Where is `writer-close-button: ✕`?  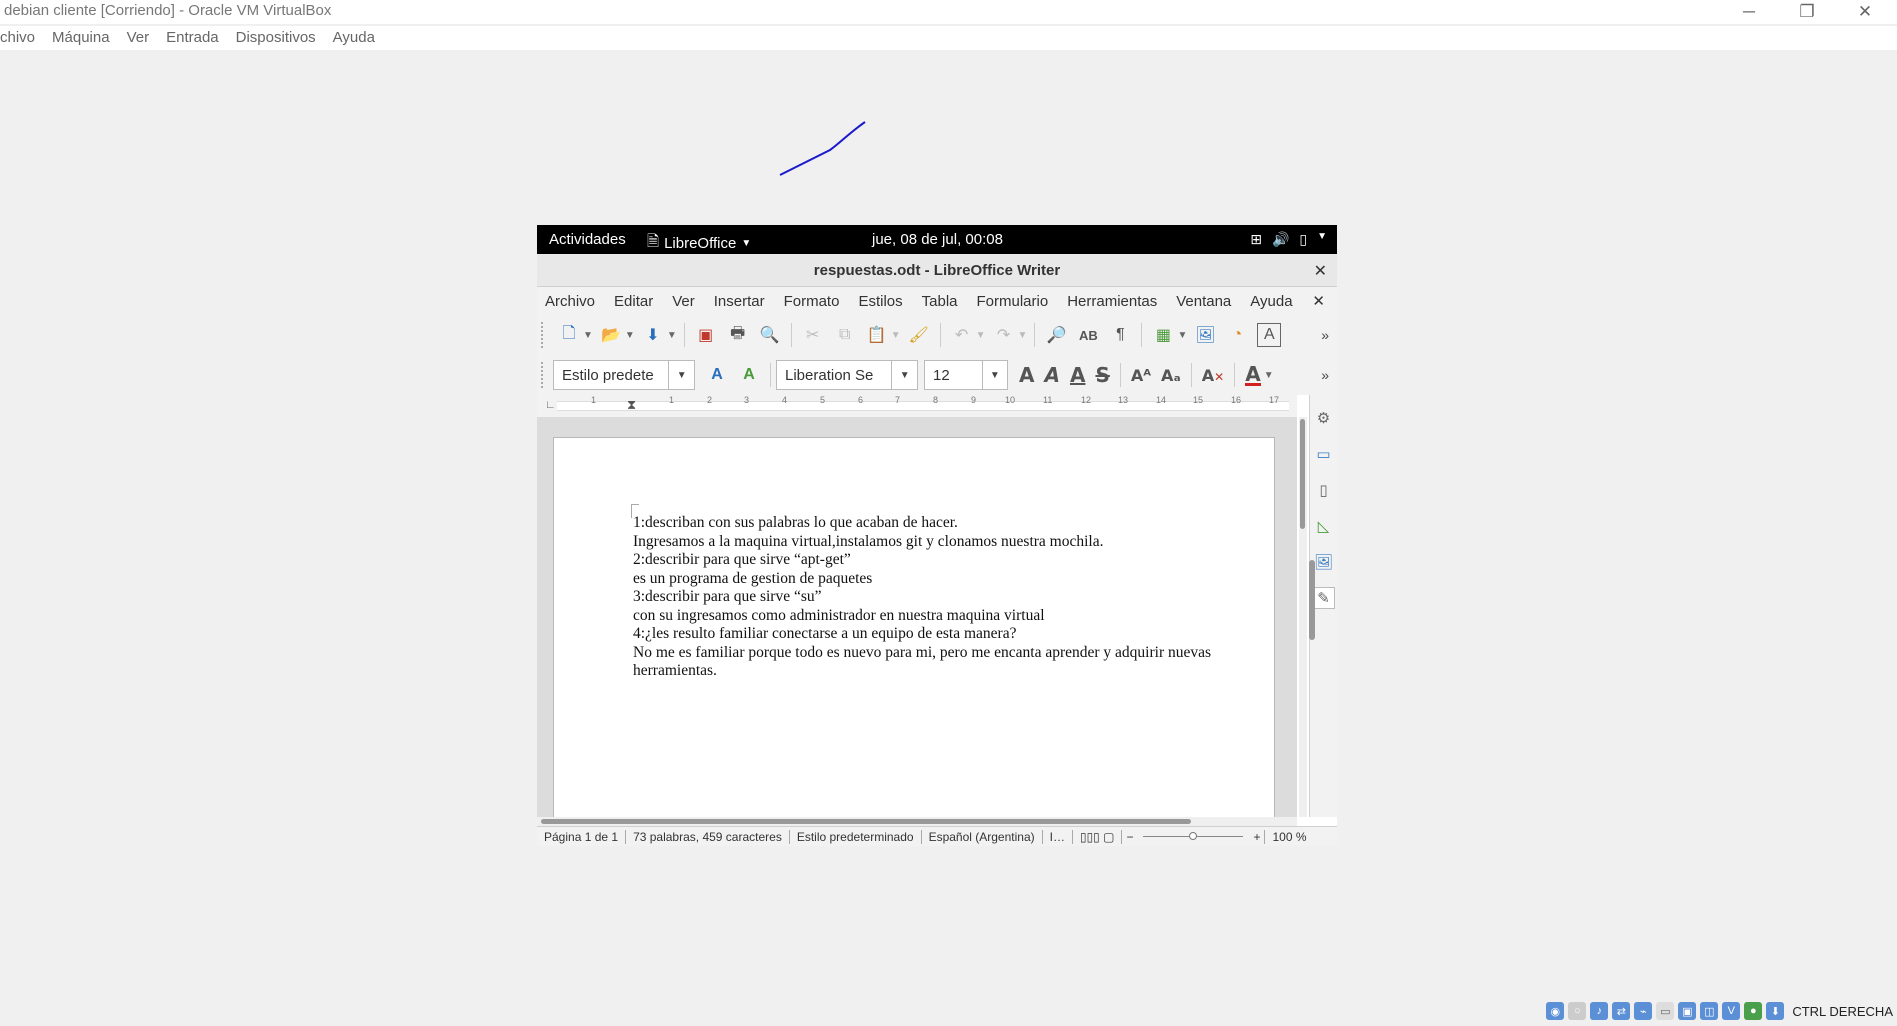 writer-close-button: ✕ is located at coordinates (1320, 271).